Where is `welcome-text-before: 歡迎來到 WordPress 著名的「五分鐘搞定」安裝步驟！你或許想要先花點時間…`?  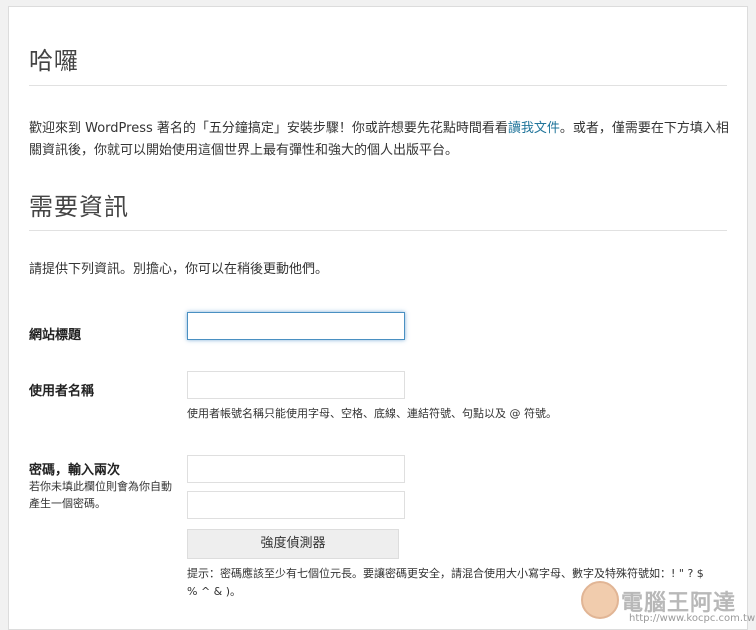
welcome-text-before: 歡迎來到 WordPress 著名的「五分鐘搞定」安裝步驟！你或許想要先花點時間… is located at coordinates (268, 128).